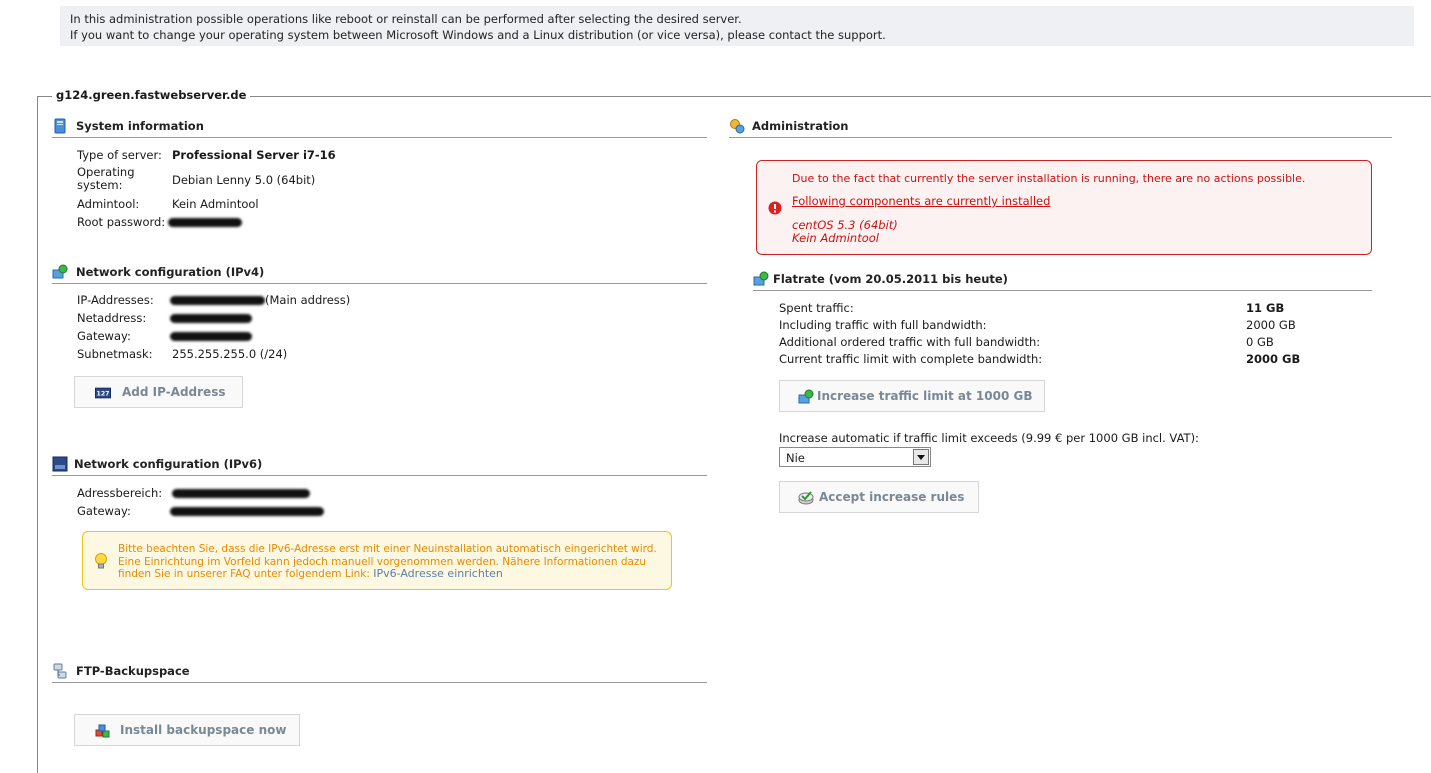 The width and height of the screenshot is (1431, 773). I want to click on os-label: Operating system:, so click(106, 179).